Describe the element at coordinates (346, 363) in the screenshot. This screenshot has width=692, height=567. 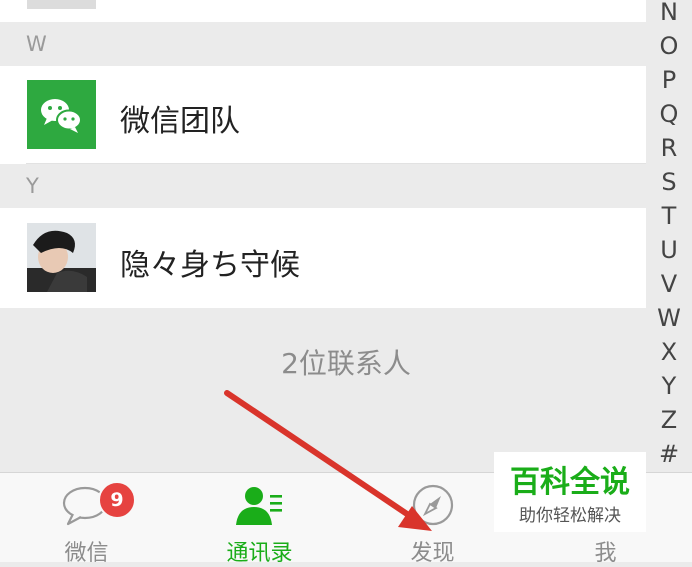
I see `contact-count-label: 2位联系人` at that location.